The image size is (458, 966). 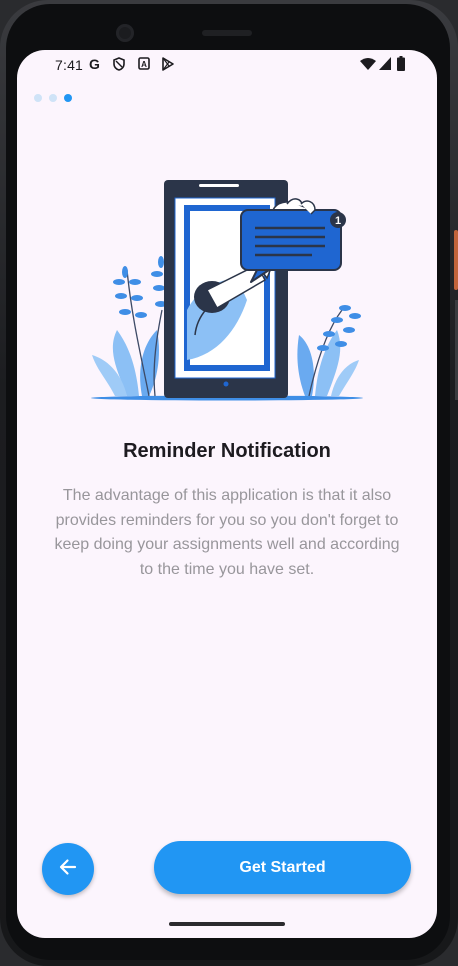 I want to click on back-button, so click(x=68, y=869).